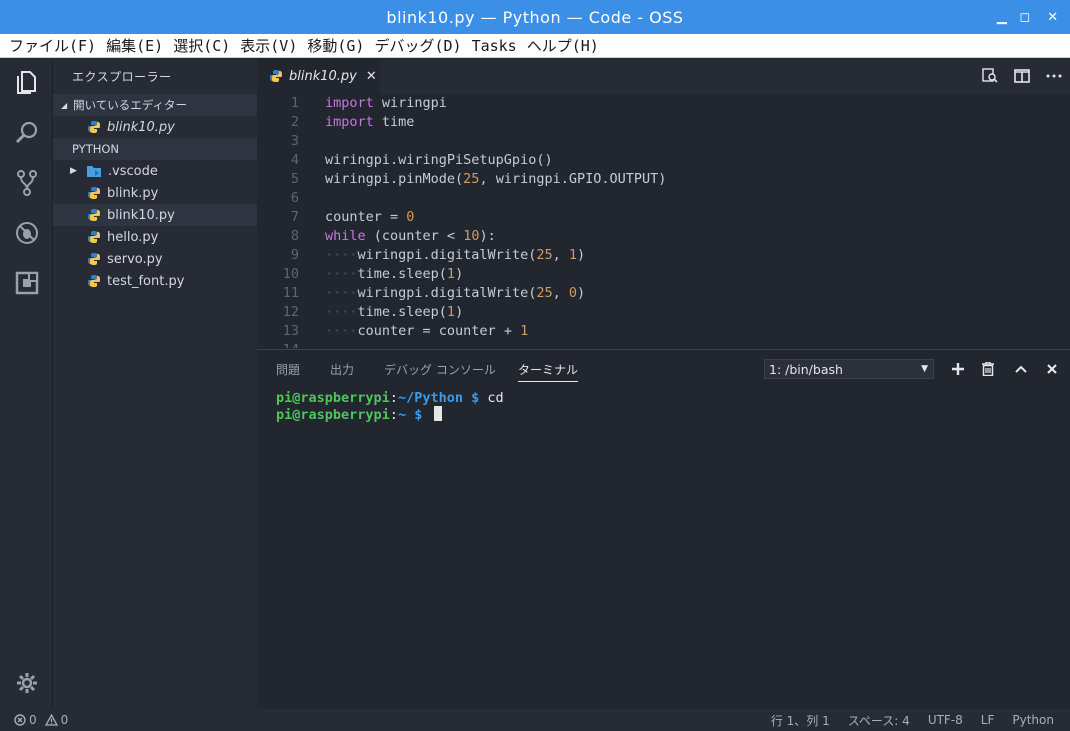 The height and width of the screenshot is (731, 1070). What do you see at coordinates (27, 183) in the screenshot?
I see `source-control-icon` at bounding box center [27, 183].